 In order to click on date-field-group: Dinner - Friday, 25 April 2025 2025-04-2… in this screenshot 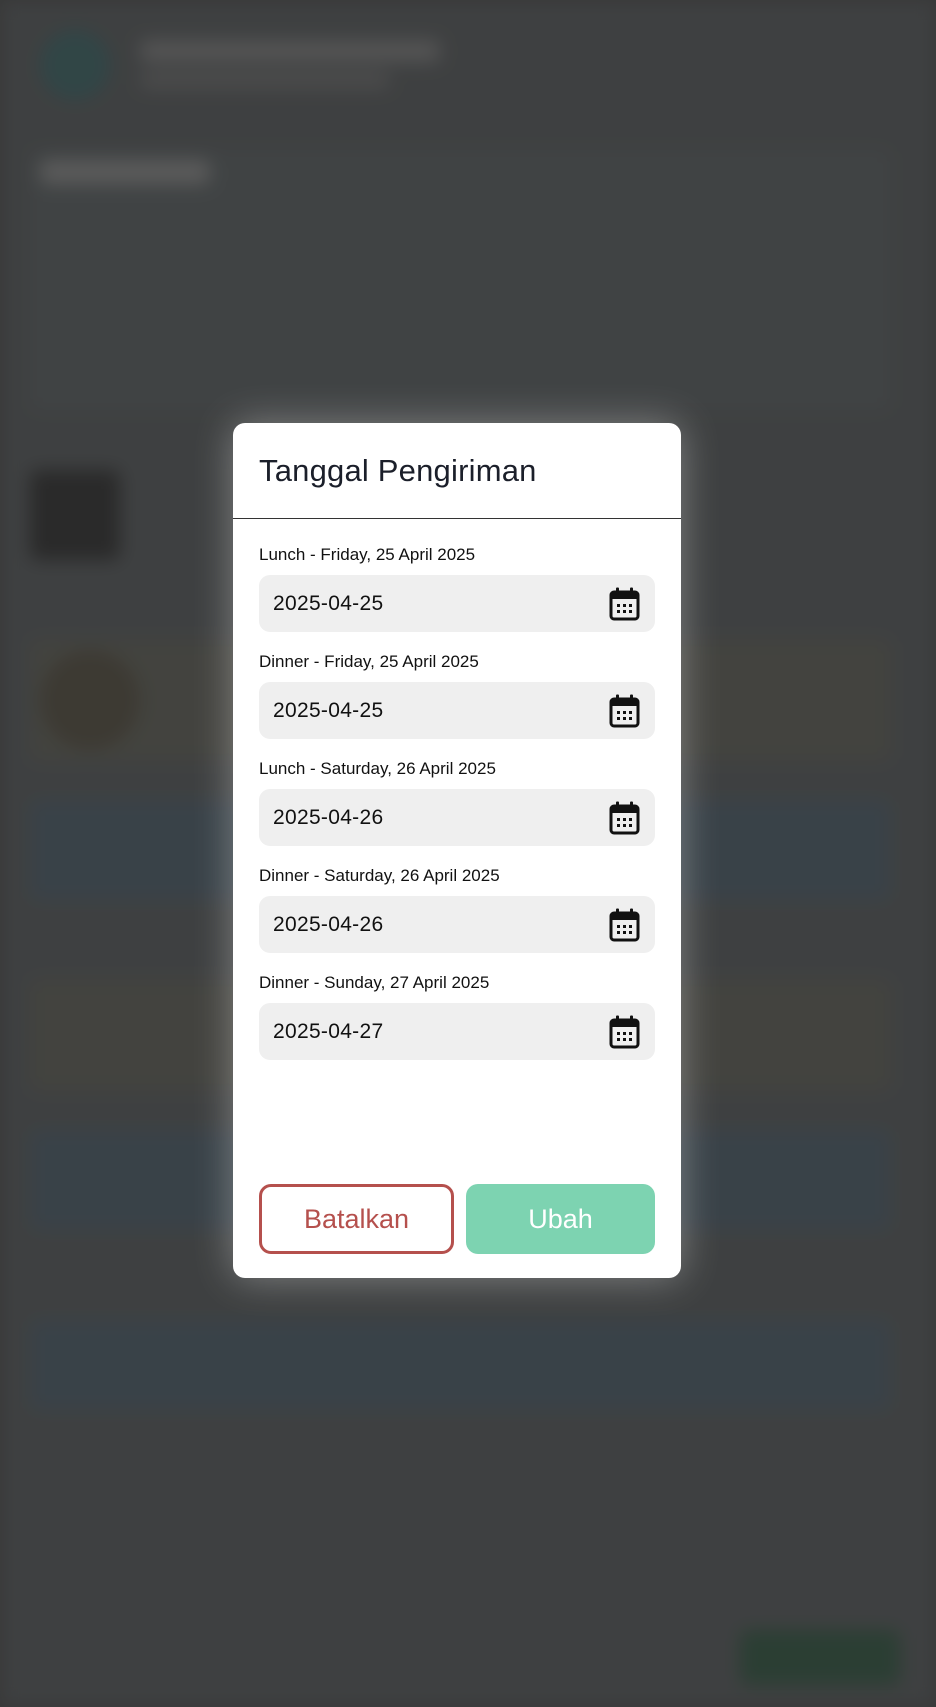, I will do `click(457, 695)`.